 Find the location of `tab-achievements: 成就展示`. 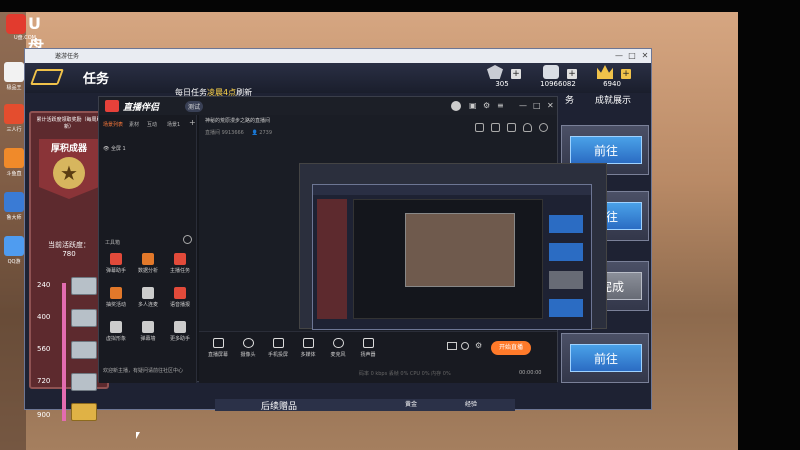

tab-achievements: 成就展示 is located at coordinates (613, 99).